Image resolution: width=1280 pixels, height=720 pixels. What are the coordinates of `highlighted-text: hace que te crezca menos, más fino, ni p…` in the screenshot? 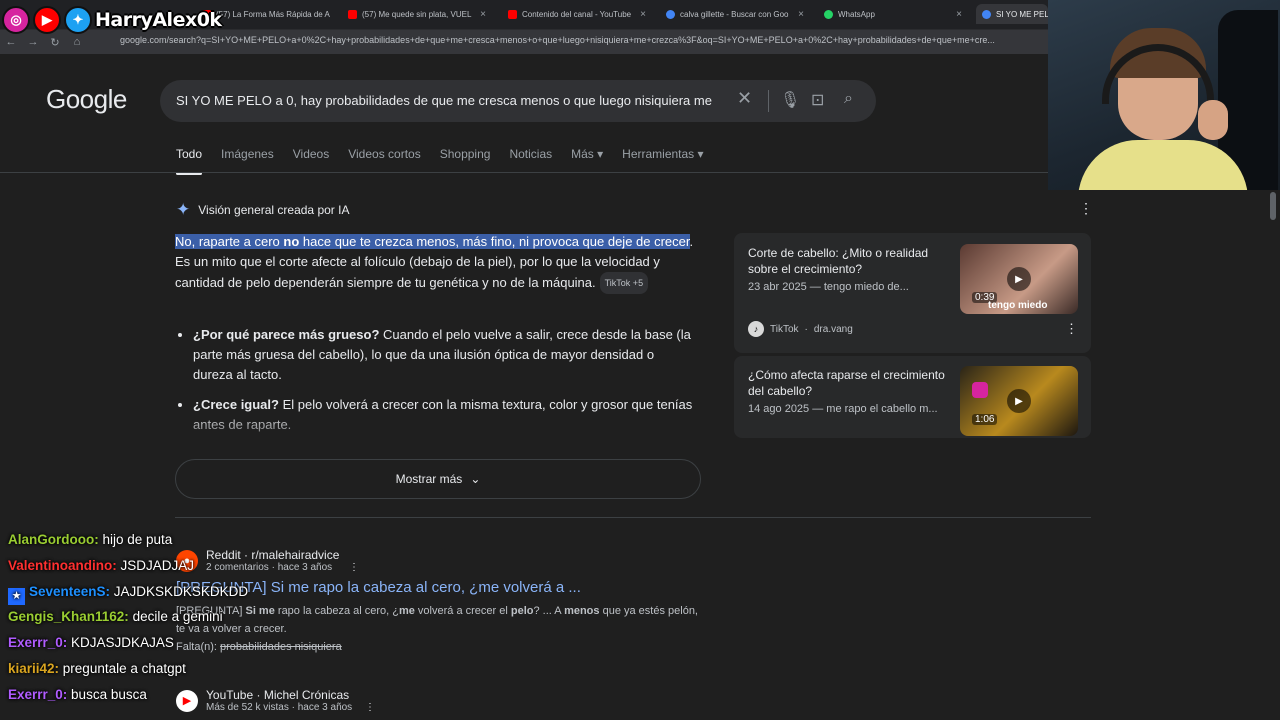 It's located at (494, 241).